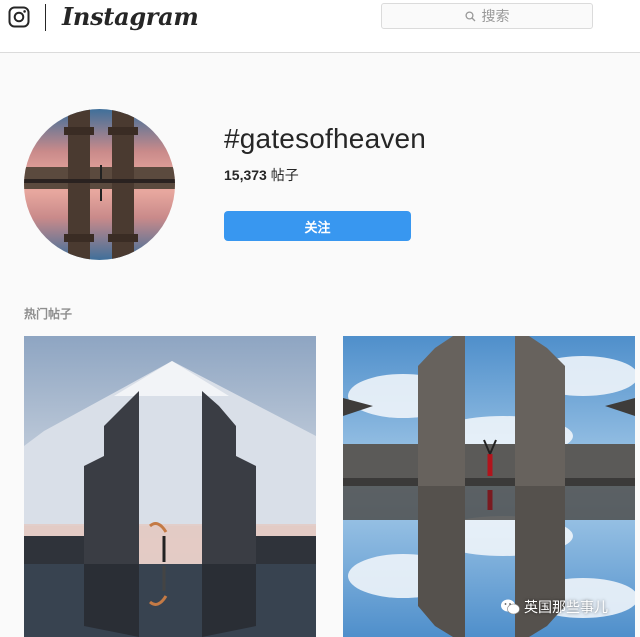 This screenshot has height=637, width=640. What do you see at coordinates (320, 26) in the screenshot?
I see `top-navigation-bar: Instagram 搜索` at bounding box center [320, 26].